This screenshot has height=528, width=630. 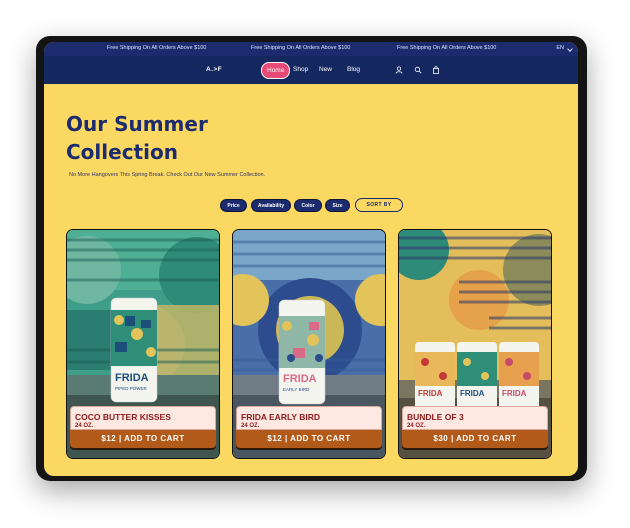 What do you see at coordinates (281, 417) in the screenshot?
I see `product-name: FRIDA EARLY BIRD` at bounding box center [281, 417].